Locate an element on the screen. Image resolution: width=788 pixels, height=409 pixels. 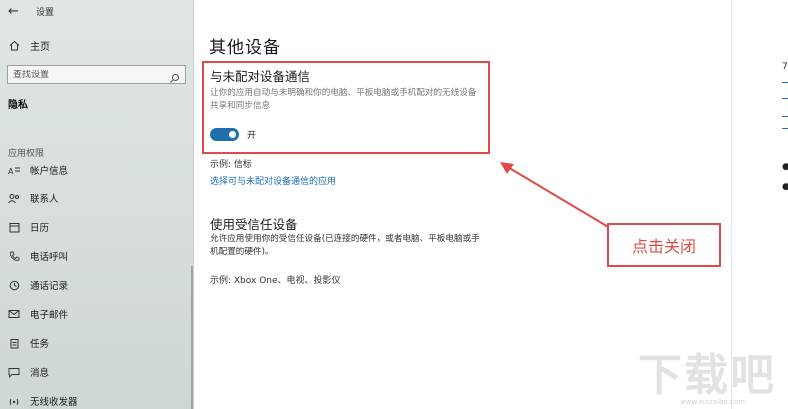
annotation-highlight-box is located at coordinates (346, 107).